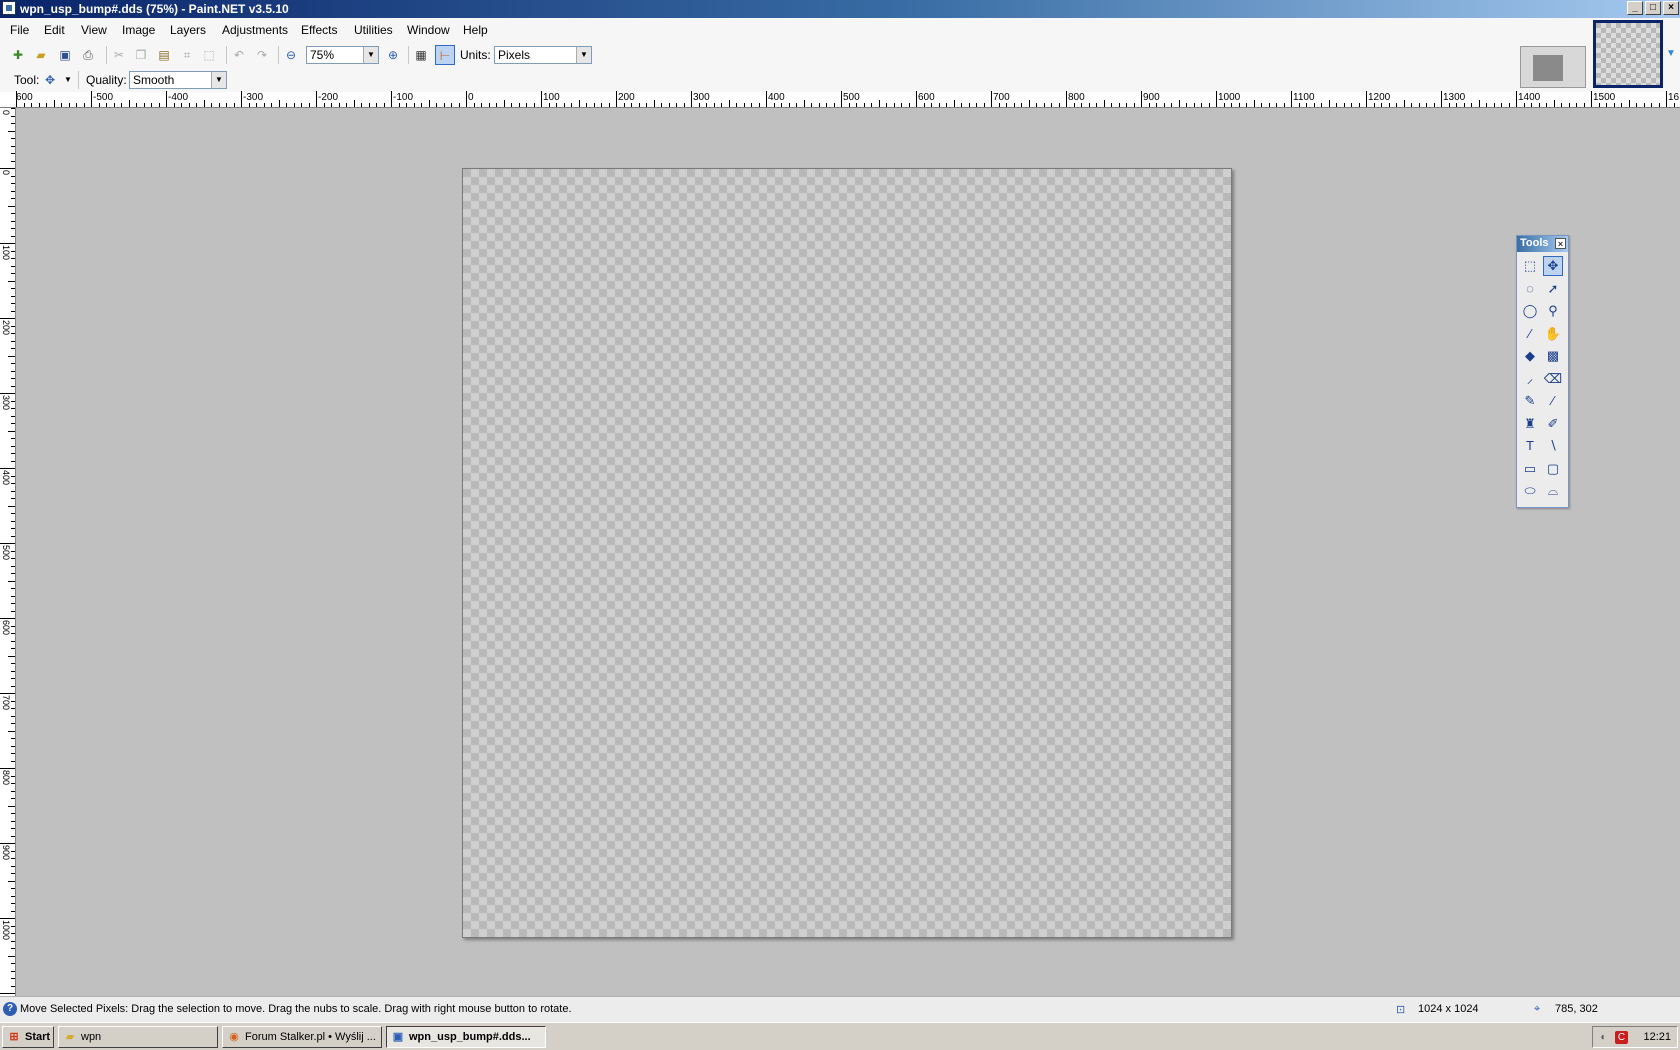 The width and height of the screenshot is (1680, 1050). What do you see at coordinates (1635, 8) in the screenshot?
I see `minimize-button: _` at bounding box center [1635, 8].